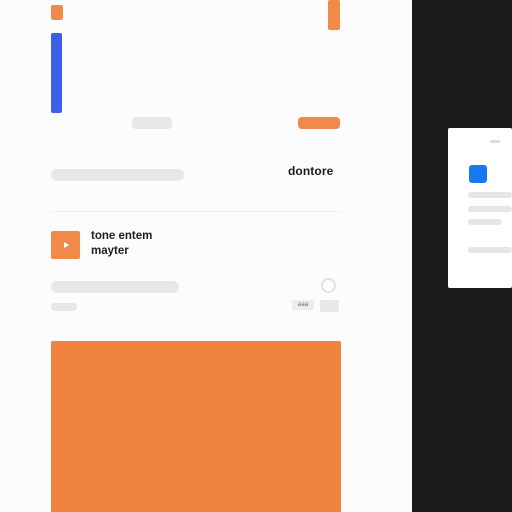 The image size is (512, 512). I want to click on placeholder-pill, so click(152, 123).